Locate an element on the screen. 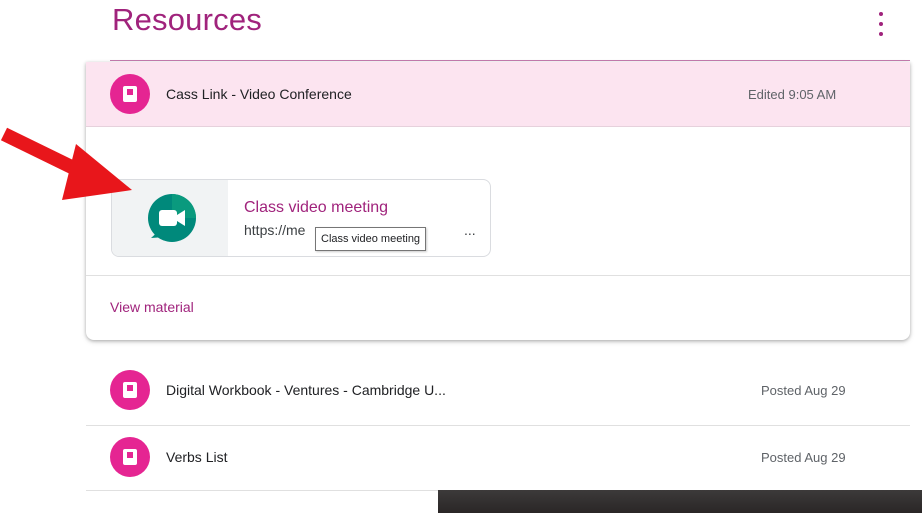 This screenshot has width=922, height=513. link-url-text: https://me is located at coordinates (275, 230).